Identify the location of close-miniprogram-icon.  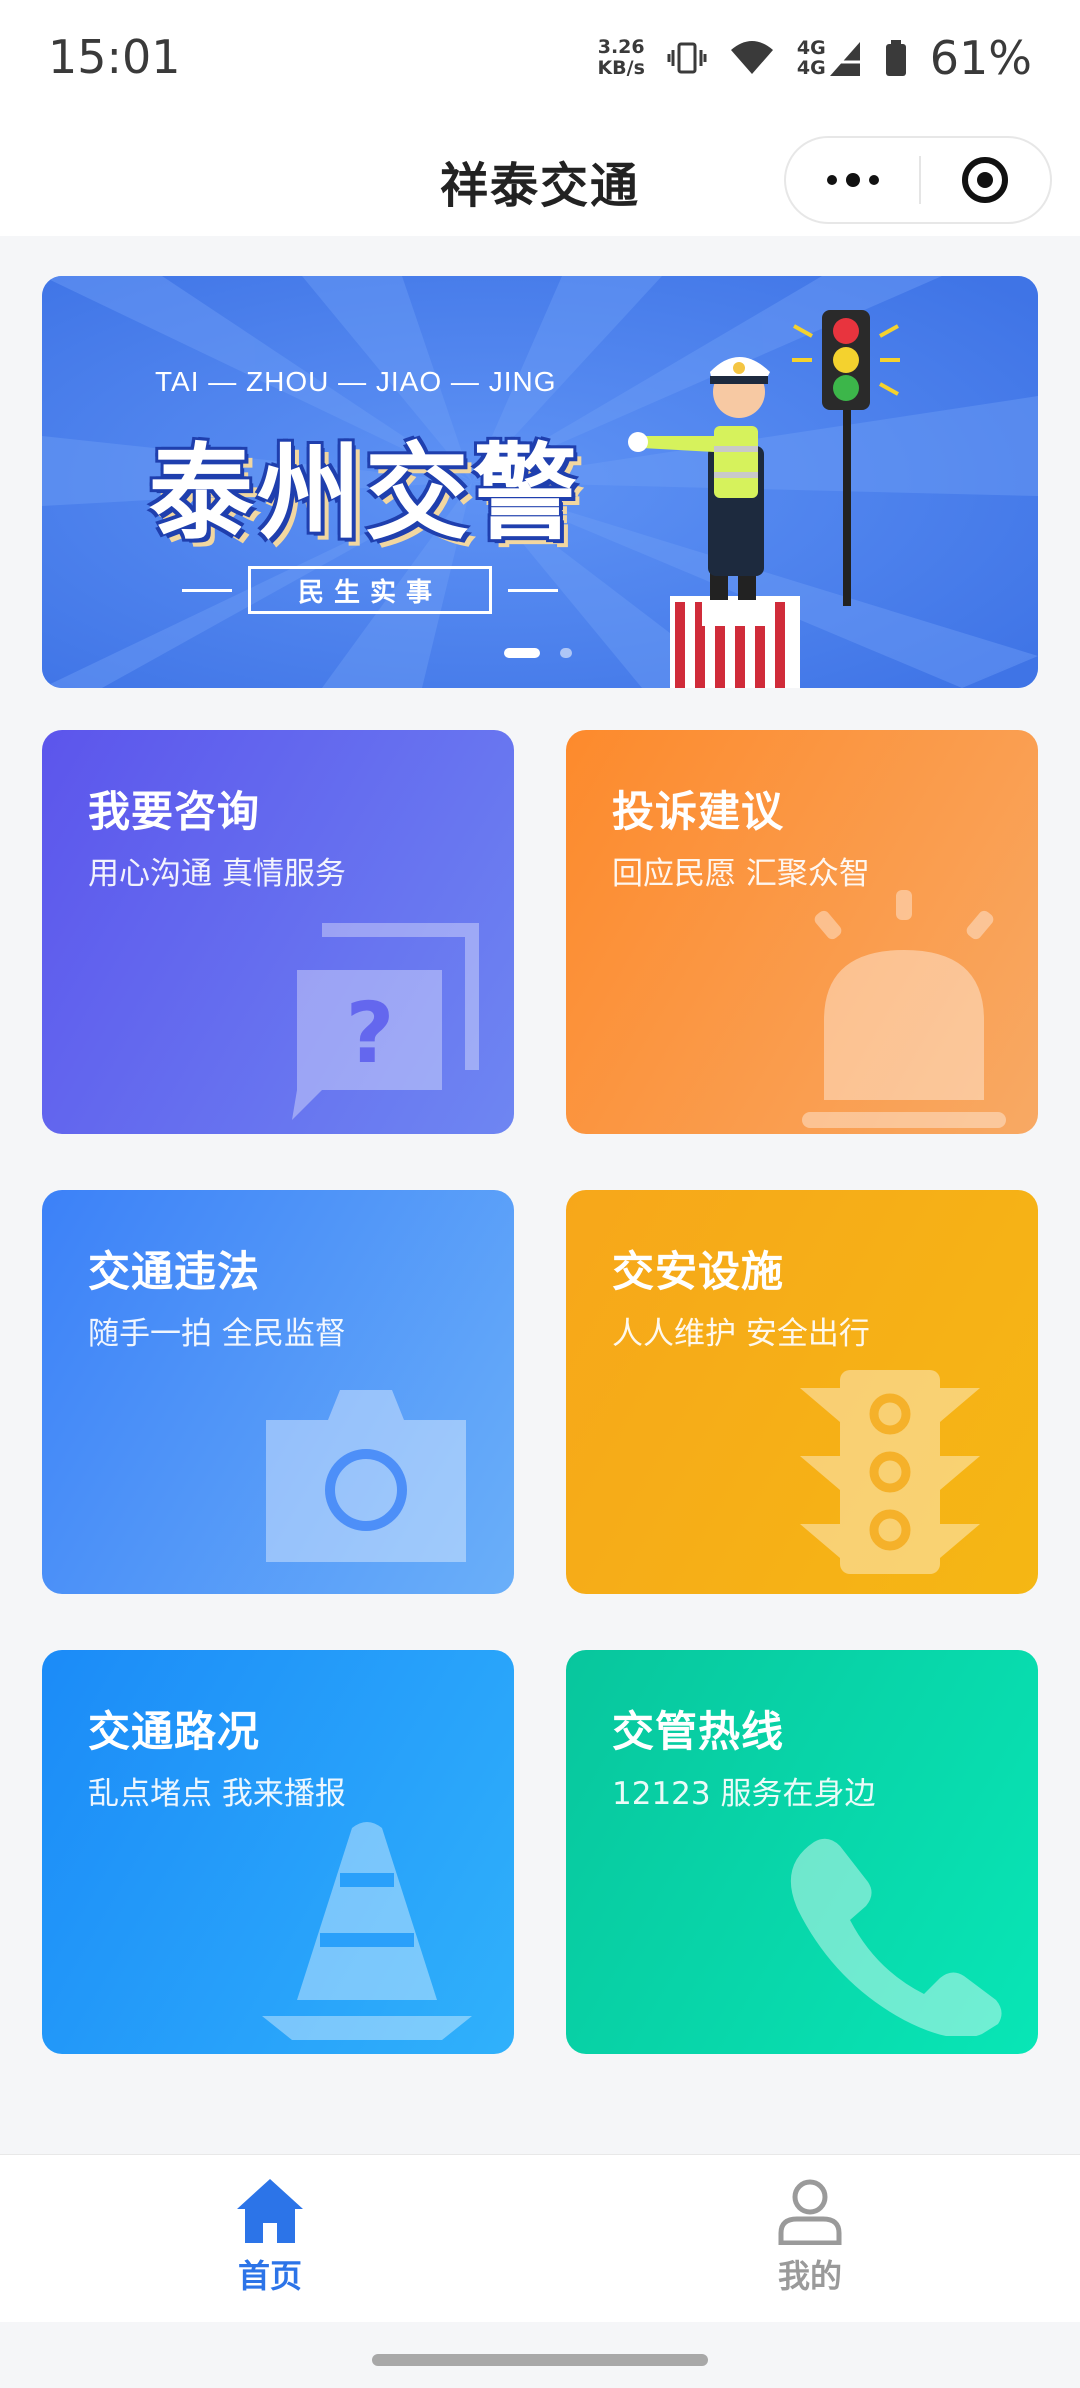
(985, 180).